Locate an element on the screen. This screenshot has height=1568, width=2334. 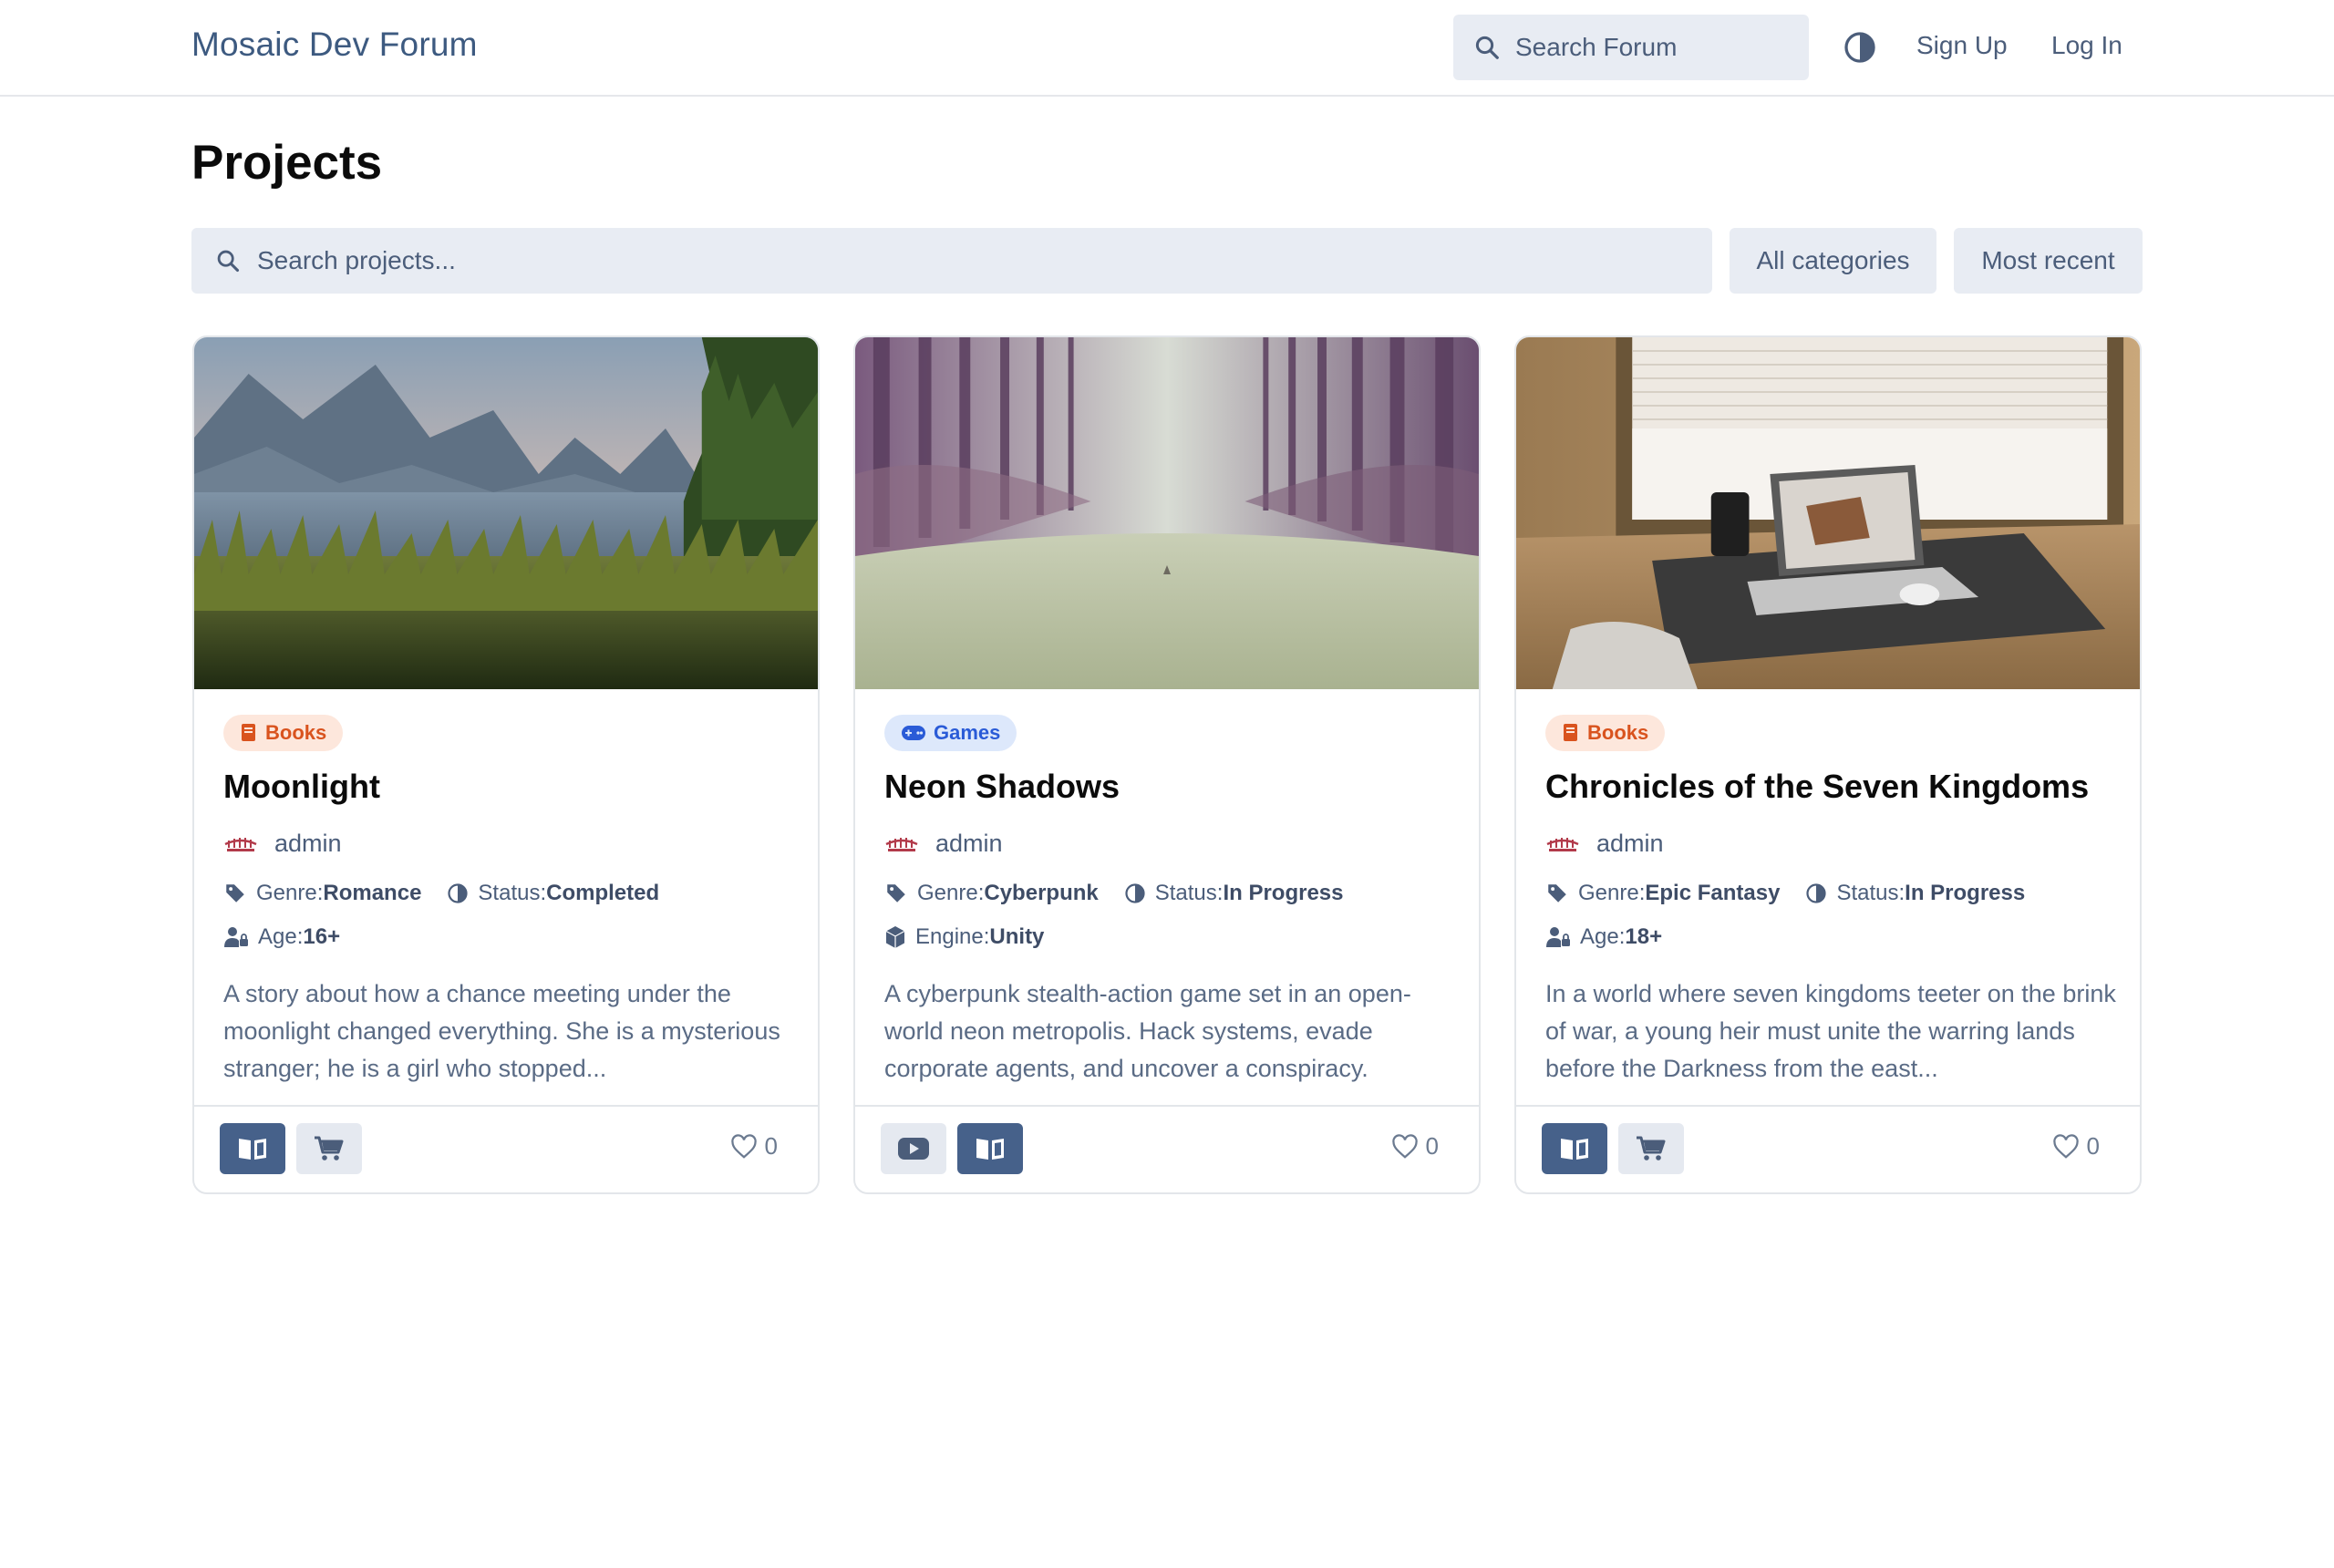
age-meta: Age: 16+ is located at coordinates (281, 937).